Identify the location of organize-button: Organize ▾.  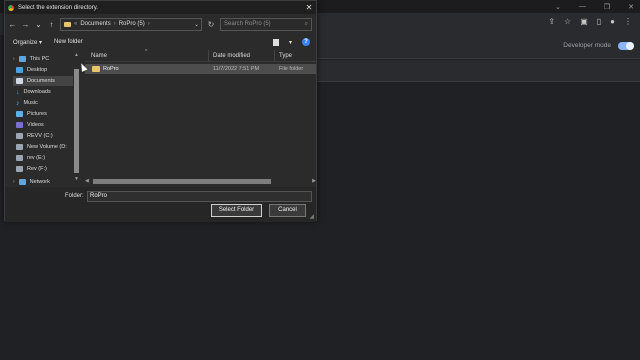
(27, 42).